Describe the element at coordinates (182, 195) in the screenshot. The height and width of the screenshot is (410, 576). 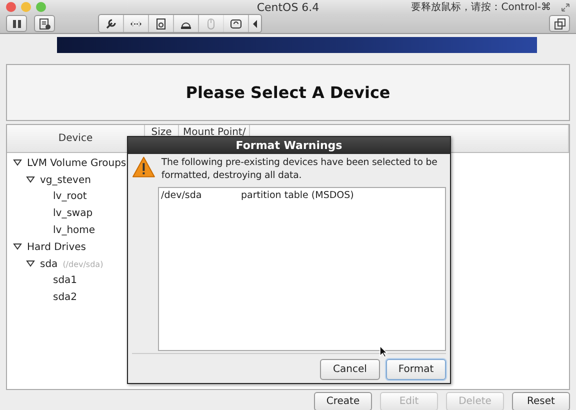
I see `list-cell-text: /dev/sda` at that location.